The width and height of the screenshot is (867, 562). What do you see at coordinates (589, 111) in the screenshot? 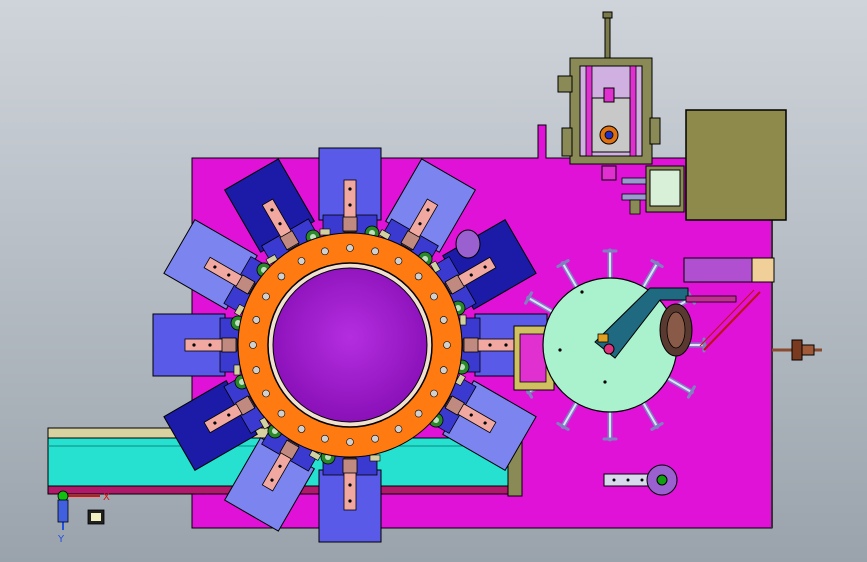
I see `press-frame-col-left` at bounding box center [589, 111].